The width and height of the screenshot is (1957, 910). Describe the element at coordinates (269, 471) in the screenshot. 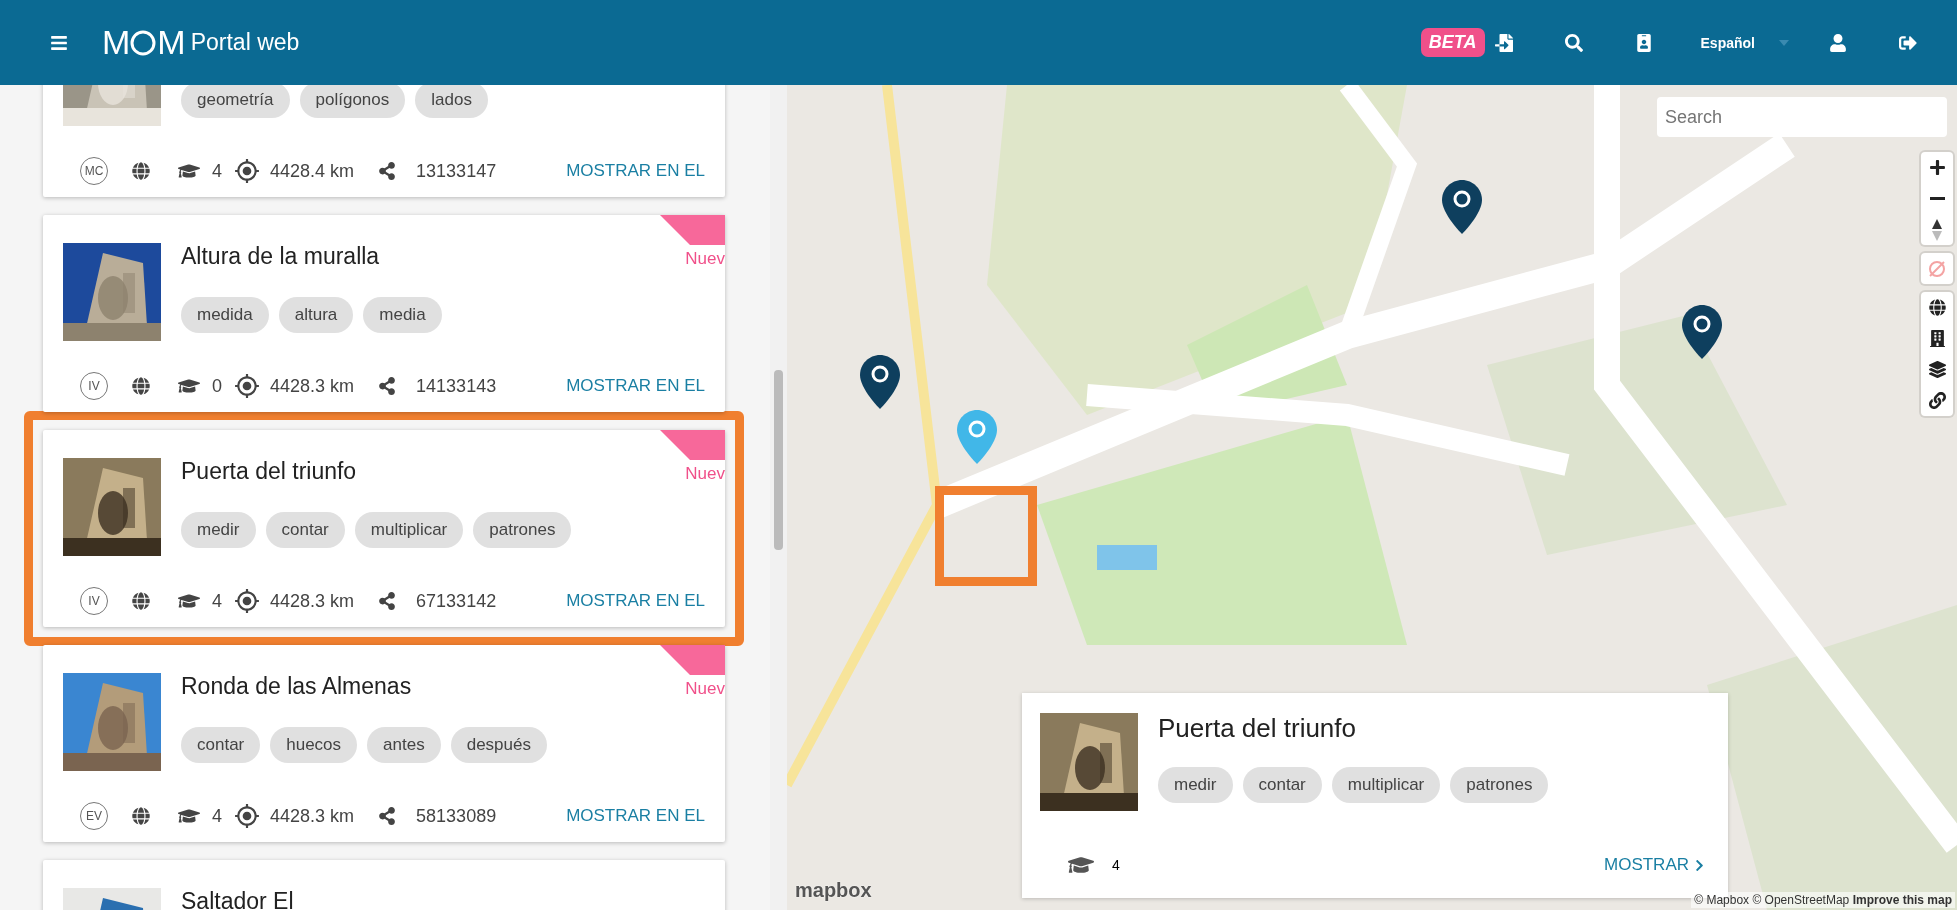

I see `card-title: Puerta del triunfo` at that location.